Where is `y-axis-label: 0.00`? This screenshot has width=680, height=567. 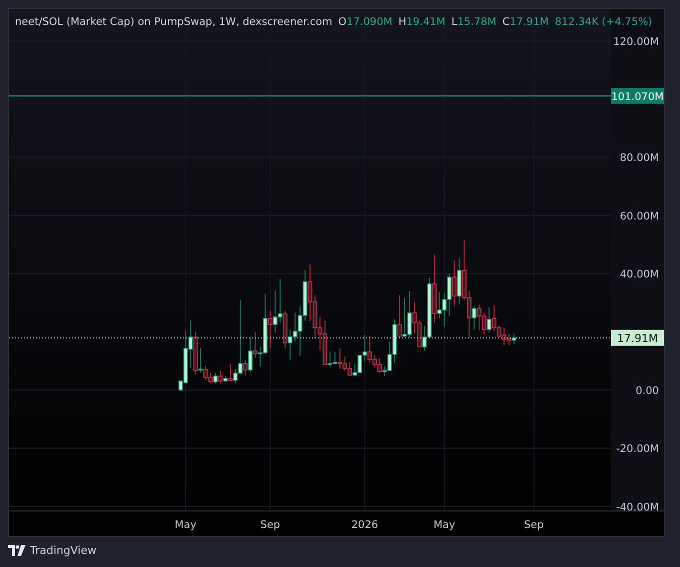
y-axis-label: 0.00 is located at coordinates (647, 391).